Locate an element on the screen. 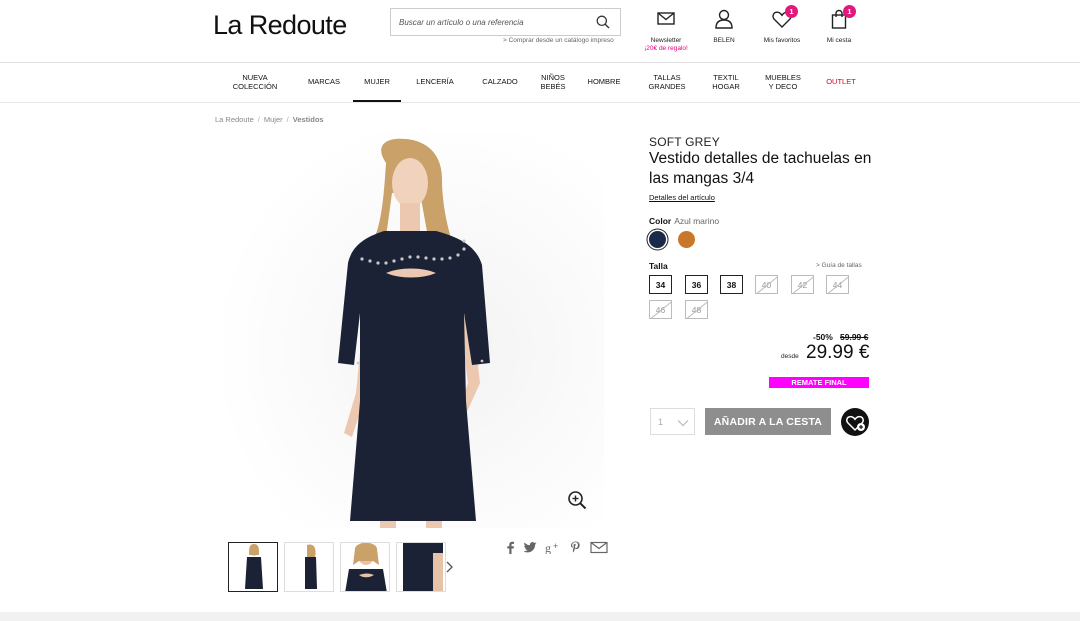  facebook-icon is located at coordinates (510, 550).